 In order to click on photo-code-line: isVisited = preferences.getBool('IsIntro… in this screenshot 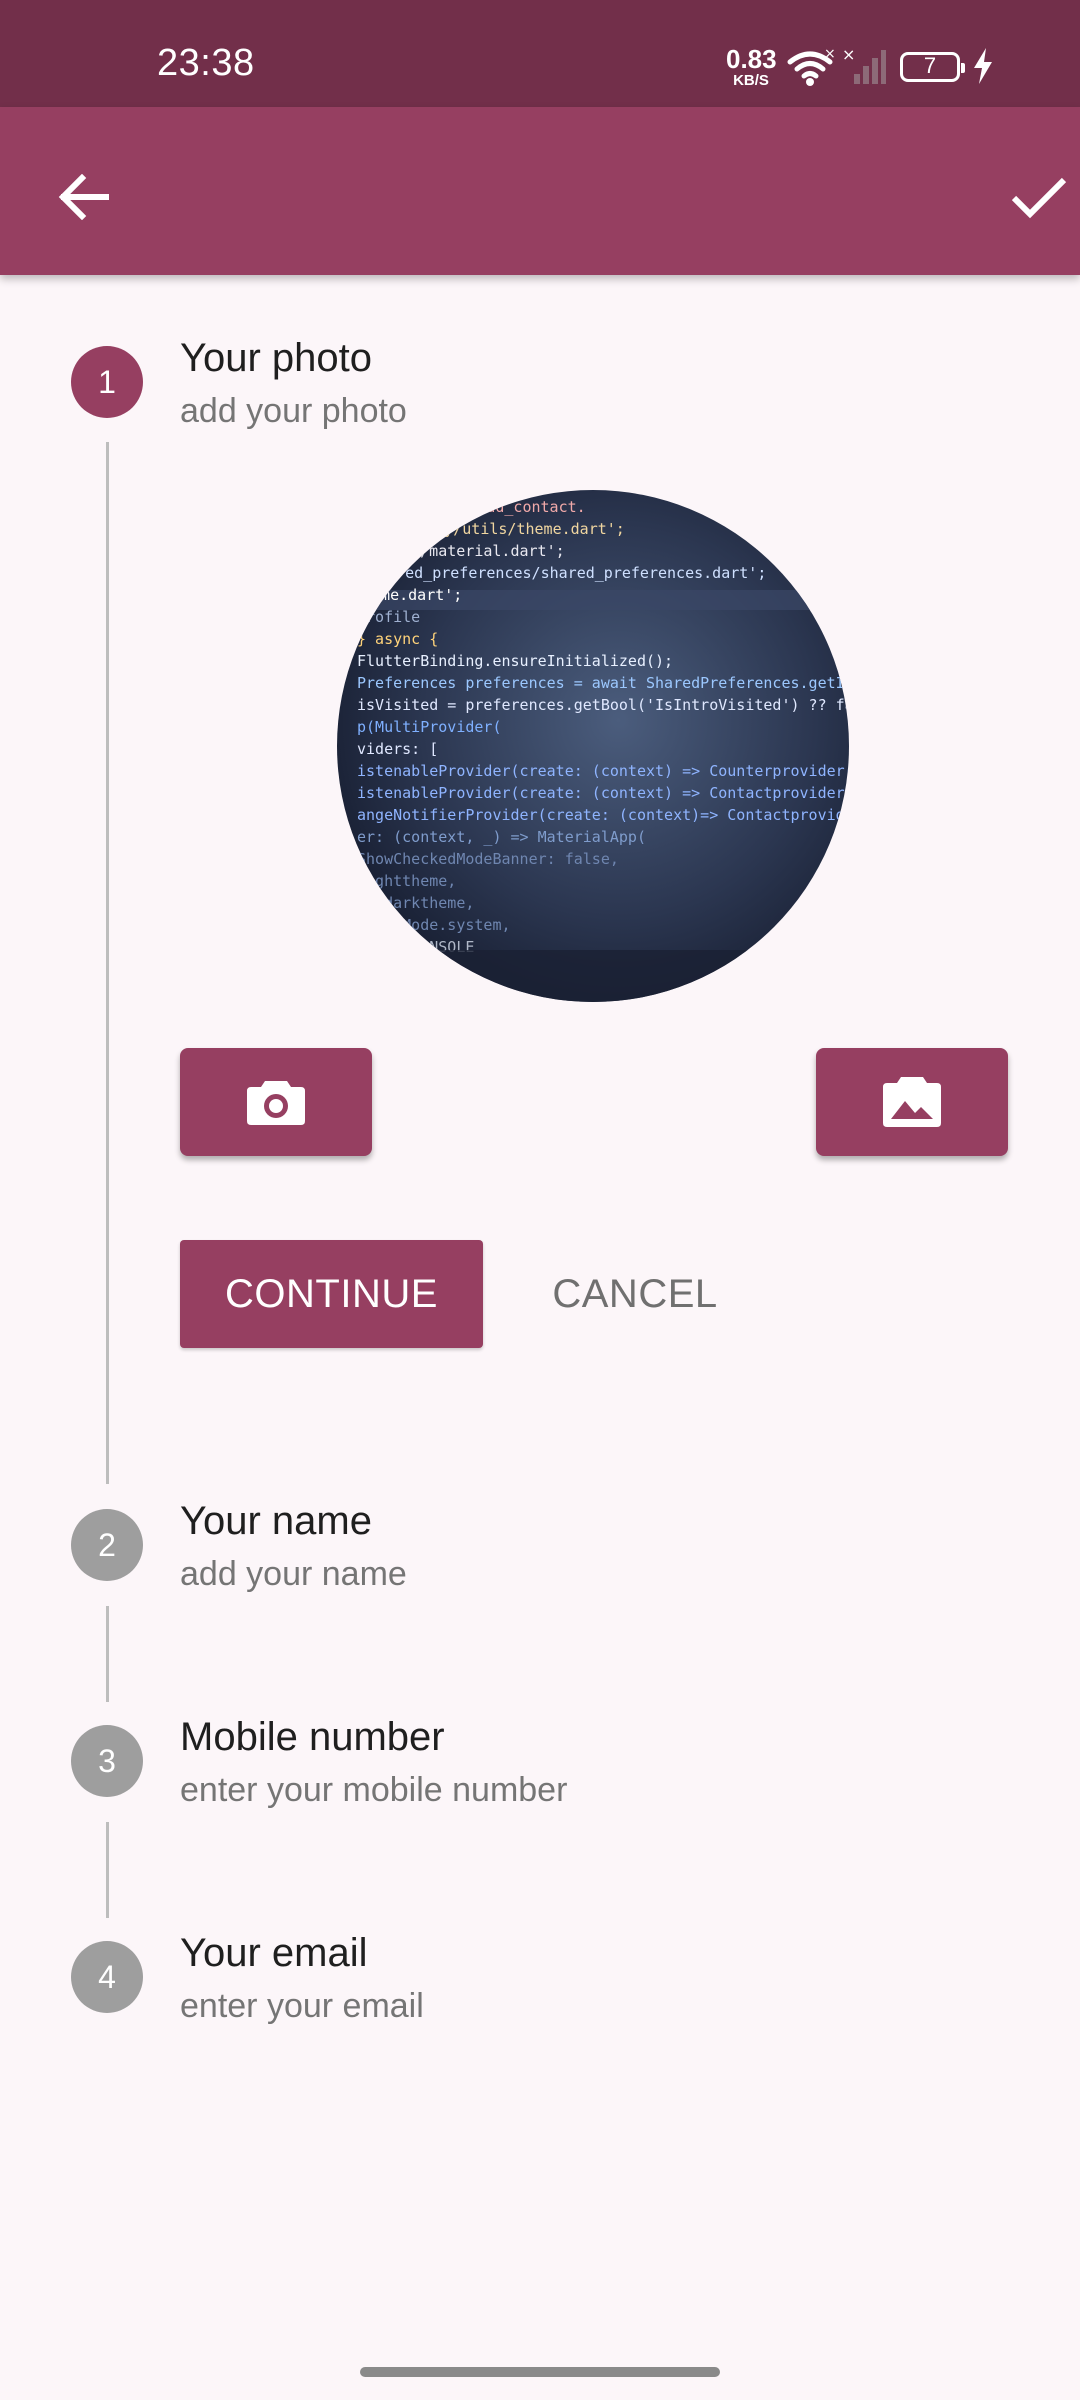, I will do `click(603, 705)`.